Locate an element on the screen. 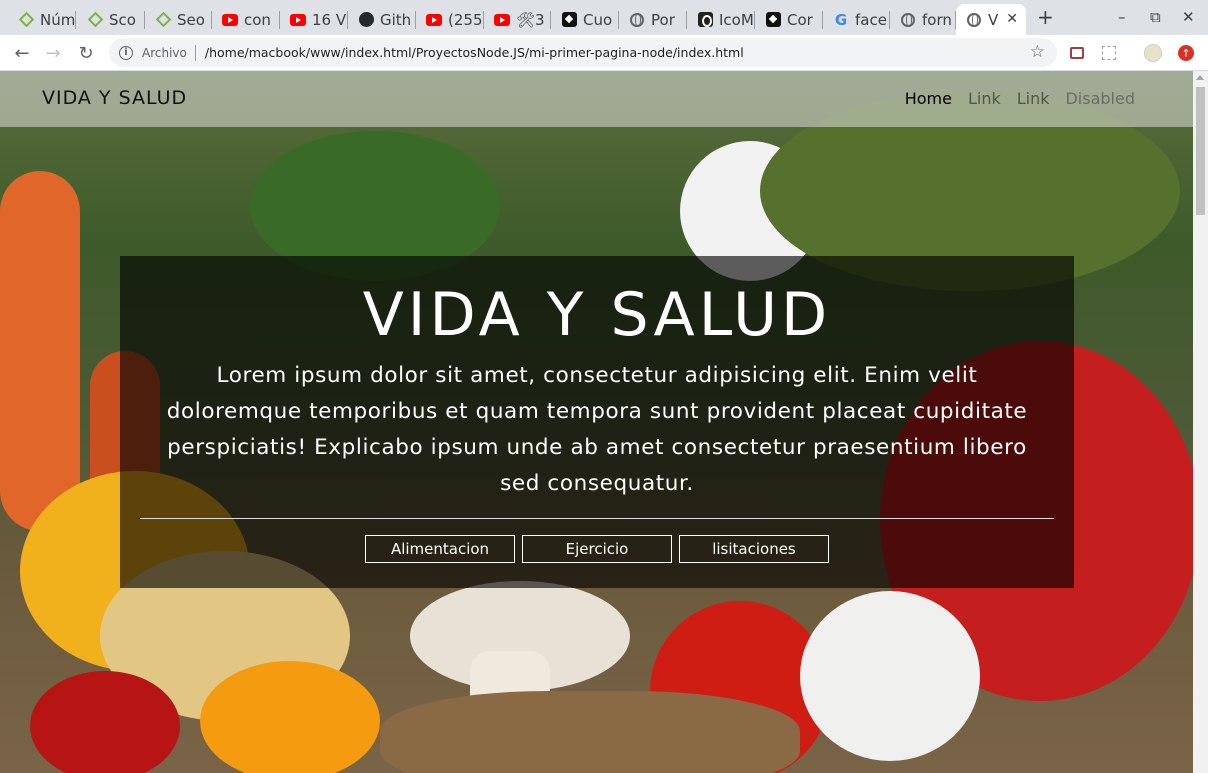 Image resolution: width=1208 pixels, height=773 pixels. browser-tab-label: Sco is located at coordinates (122, 19).